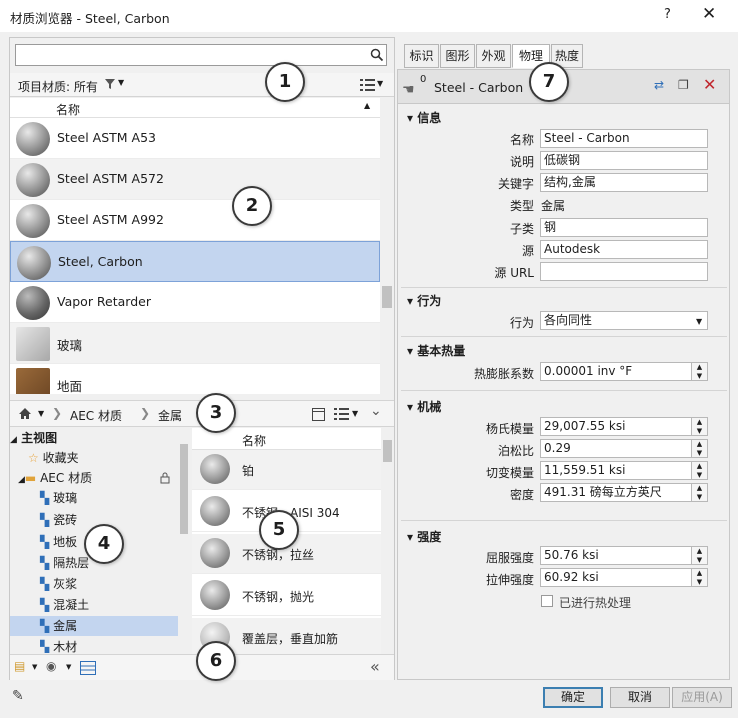 Image resolution: width=738 pixels, height=718 pixels. Describe the element at coordinates (195, 261) in the screenshot. I see `list-item-selected: Steel, Carbon` at that location.